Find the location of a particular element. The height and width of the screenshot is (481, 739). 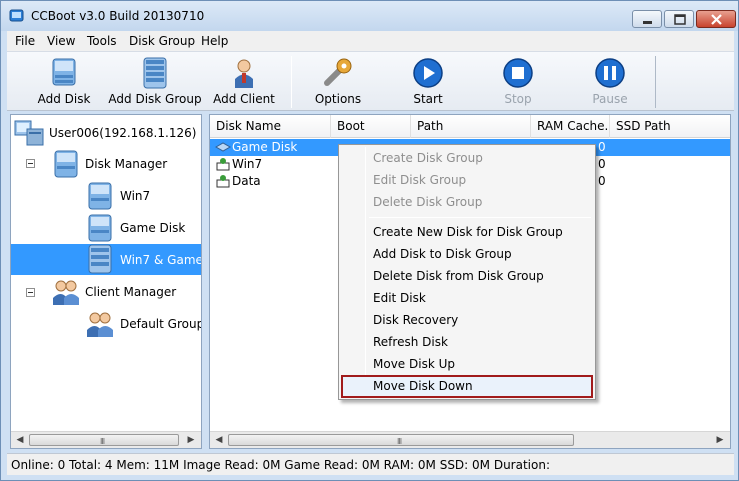

tree-root-label: User006(192.168.1.126) is located at coordinates (123, 133).